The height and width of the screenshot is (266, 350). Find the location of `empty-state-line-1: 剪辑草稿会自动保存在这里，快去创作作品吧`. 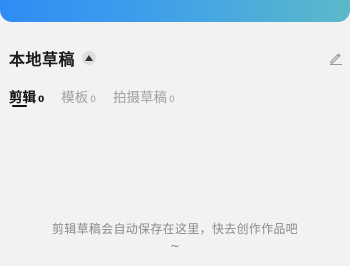

empty-state-line-1: 剪辑草稿会自动保存在这里，快去创作作品吧 is located at coordinates (174, 229).